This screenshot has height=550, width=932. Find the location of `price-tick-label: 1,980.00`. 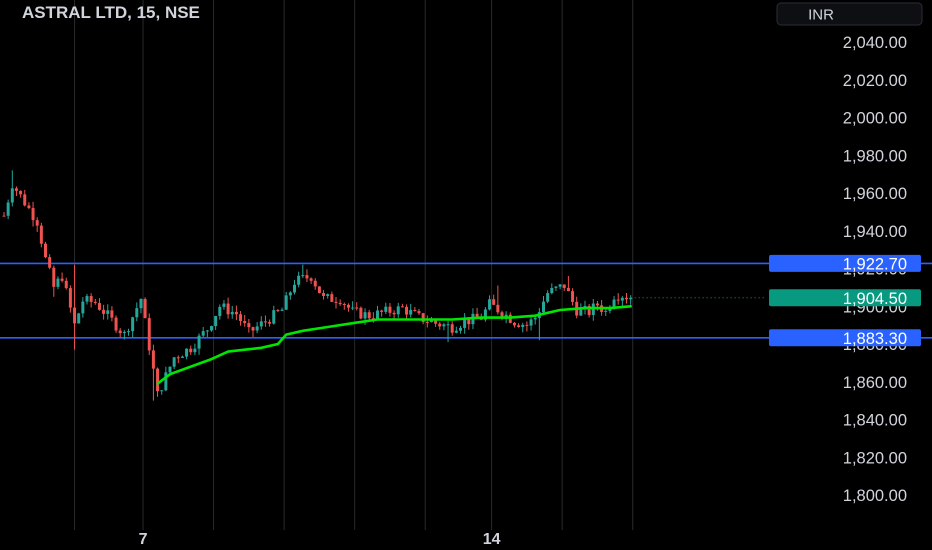

price-tick-label: 1,980.00 is located at coordinates (875, 156).